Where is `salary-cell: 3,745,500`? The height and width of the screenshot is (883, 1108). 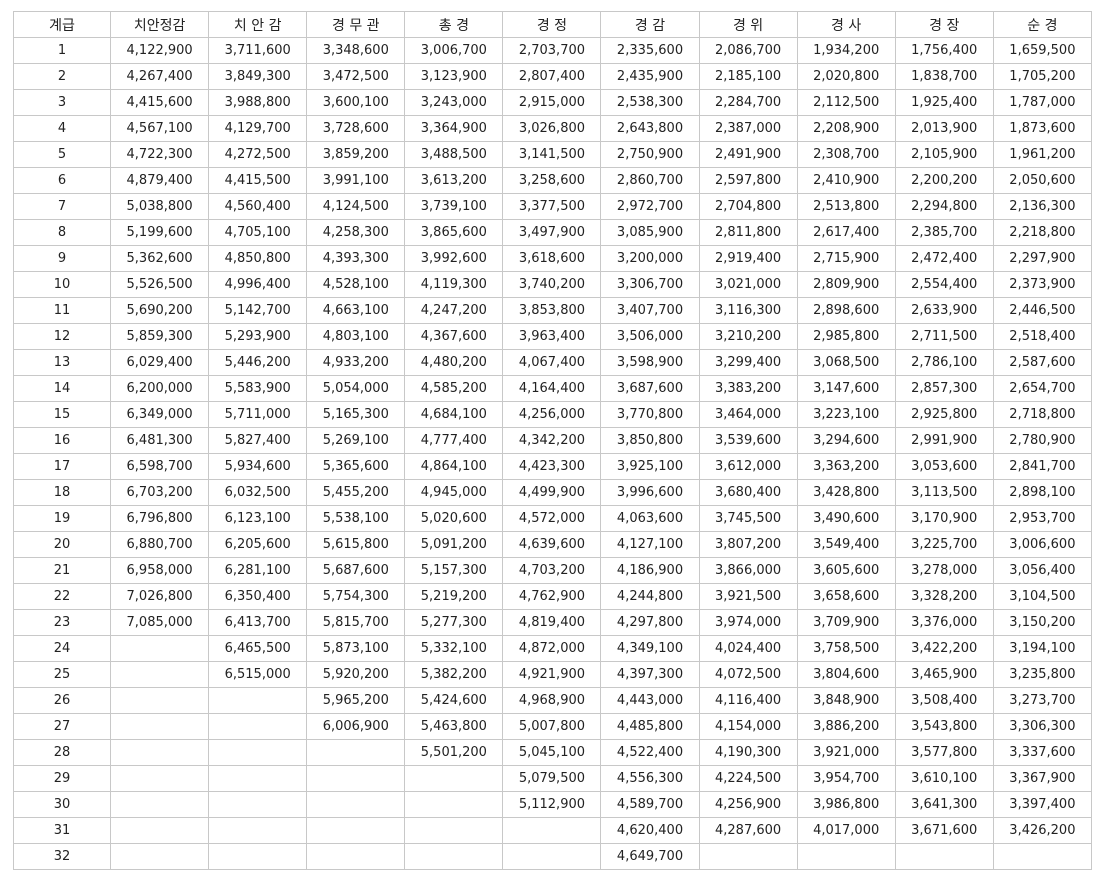
salary-cell: 3,745,500 is located at coordinates (748, 518).